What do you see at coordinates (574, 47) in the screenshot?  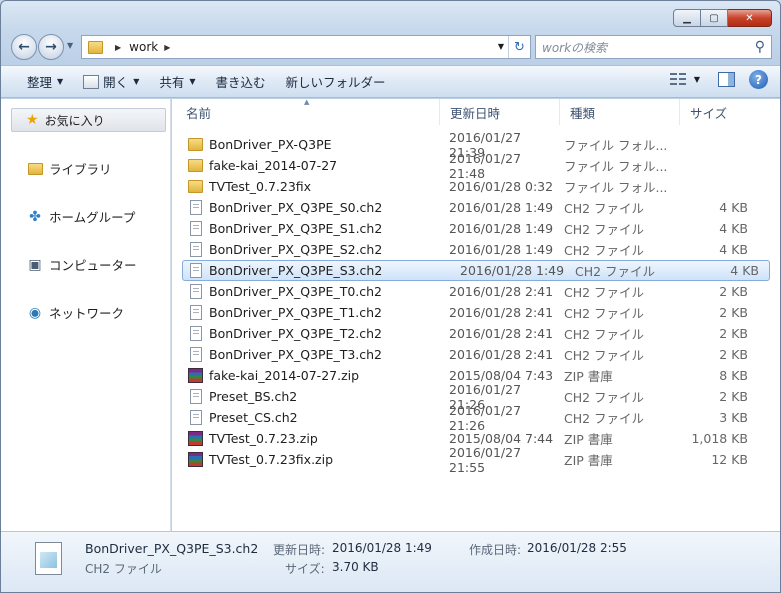 I see `search-input: workの検索` at bounding box center [574, 47].